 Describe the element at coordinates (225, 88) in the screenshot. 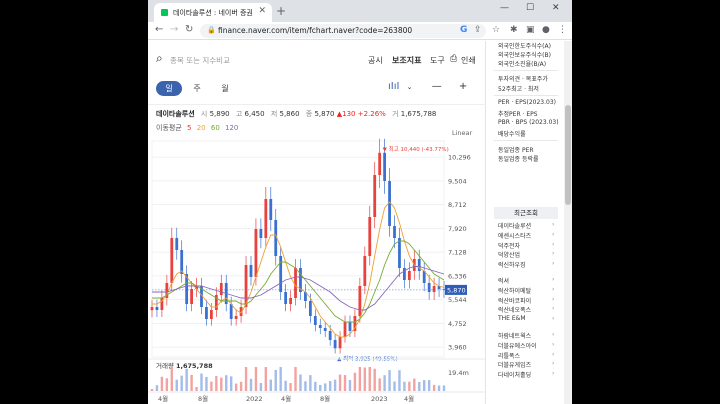

I see `tab-monthly: 월` at that location.